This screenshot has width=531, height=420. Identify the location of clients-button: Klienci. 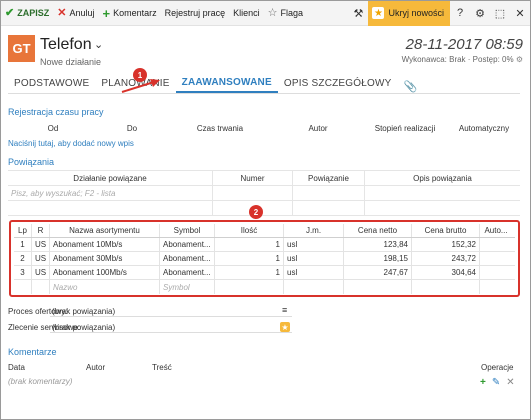
(246, 13).